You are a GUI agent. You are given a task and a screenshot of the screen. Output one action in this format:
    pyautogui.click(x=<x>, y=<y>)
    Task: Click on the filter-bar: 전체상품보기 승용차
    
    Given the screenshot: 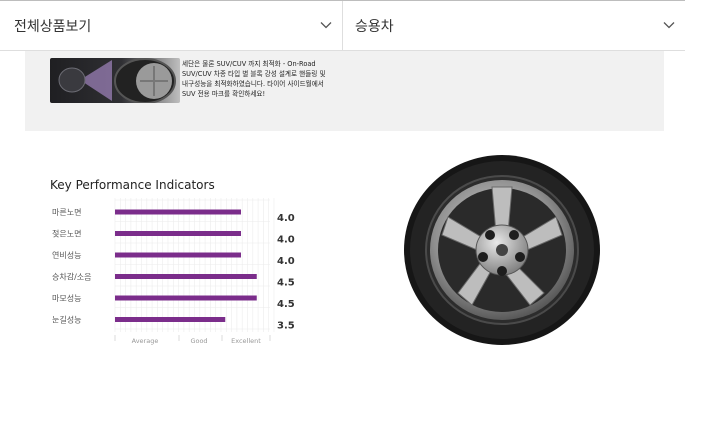 What is the action you would take?
    pyautogui.click(x=342, y=25)
    